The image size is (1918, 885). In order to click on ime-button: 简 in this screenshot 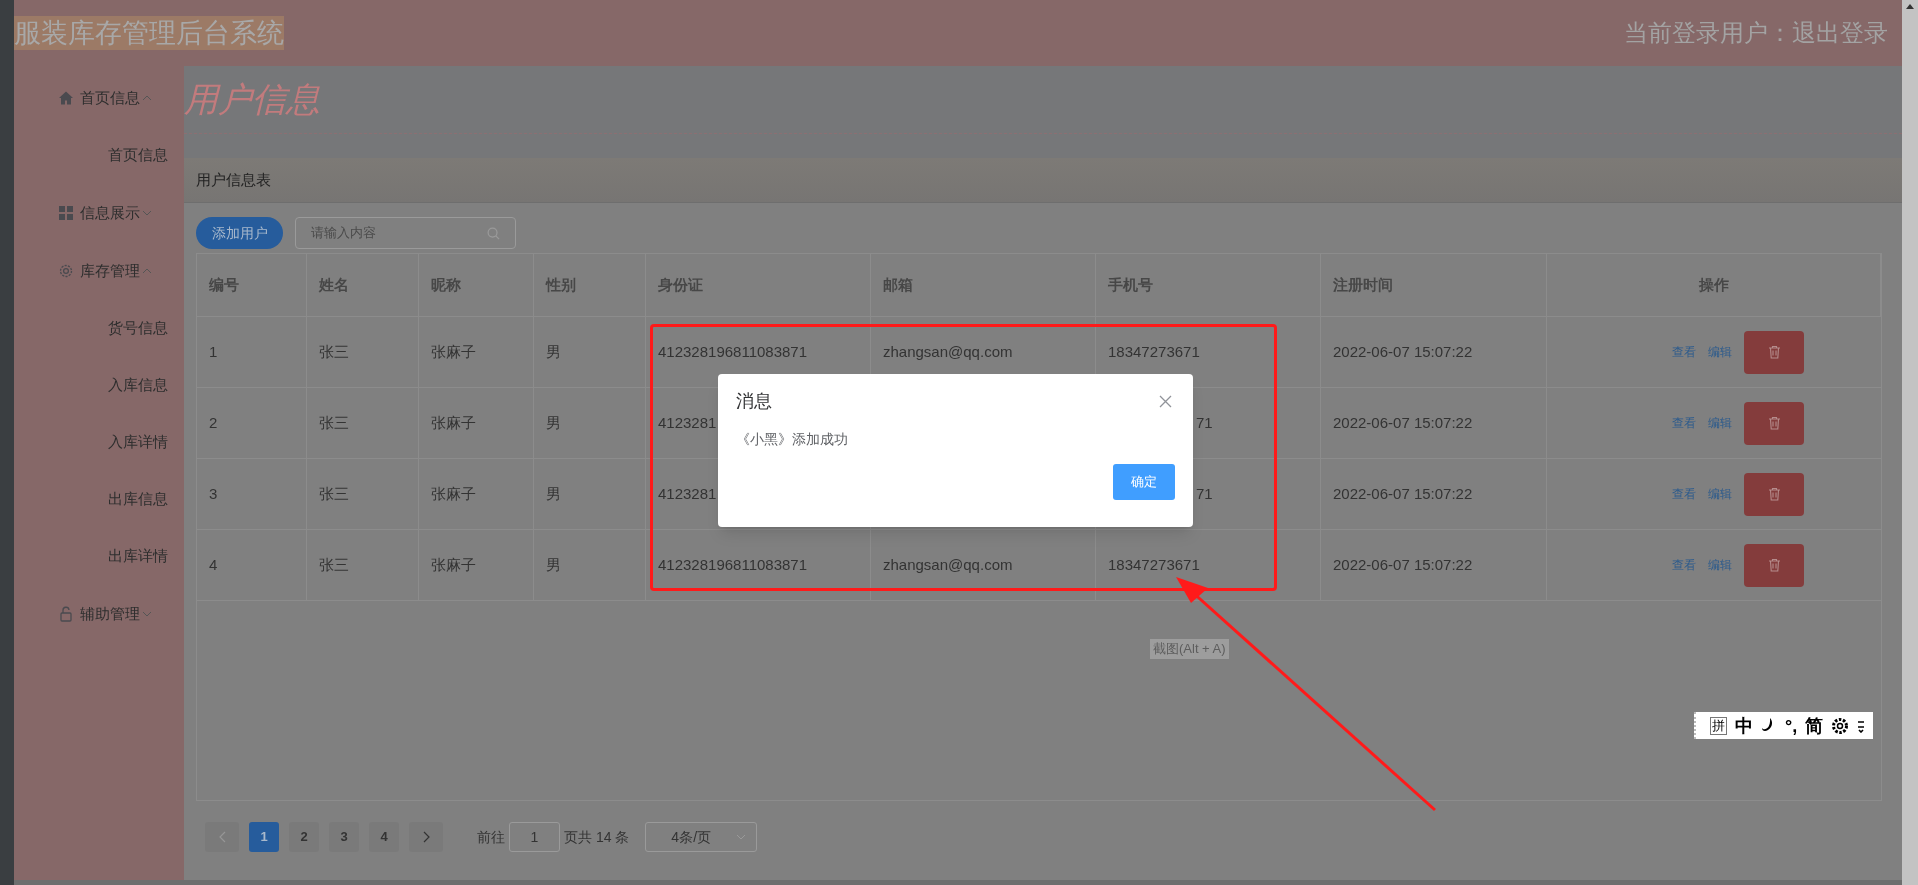, I will do `click(1814, 725)`.